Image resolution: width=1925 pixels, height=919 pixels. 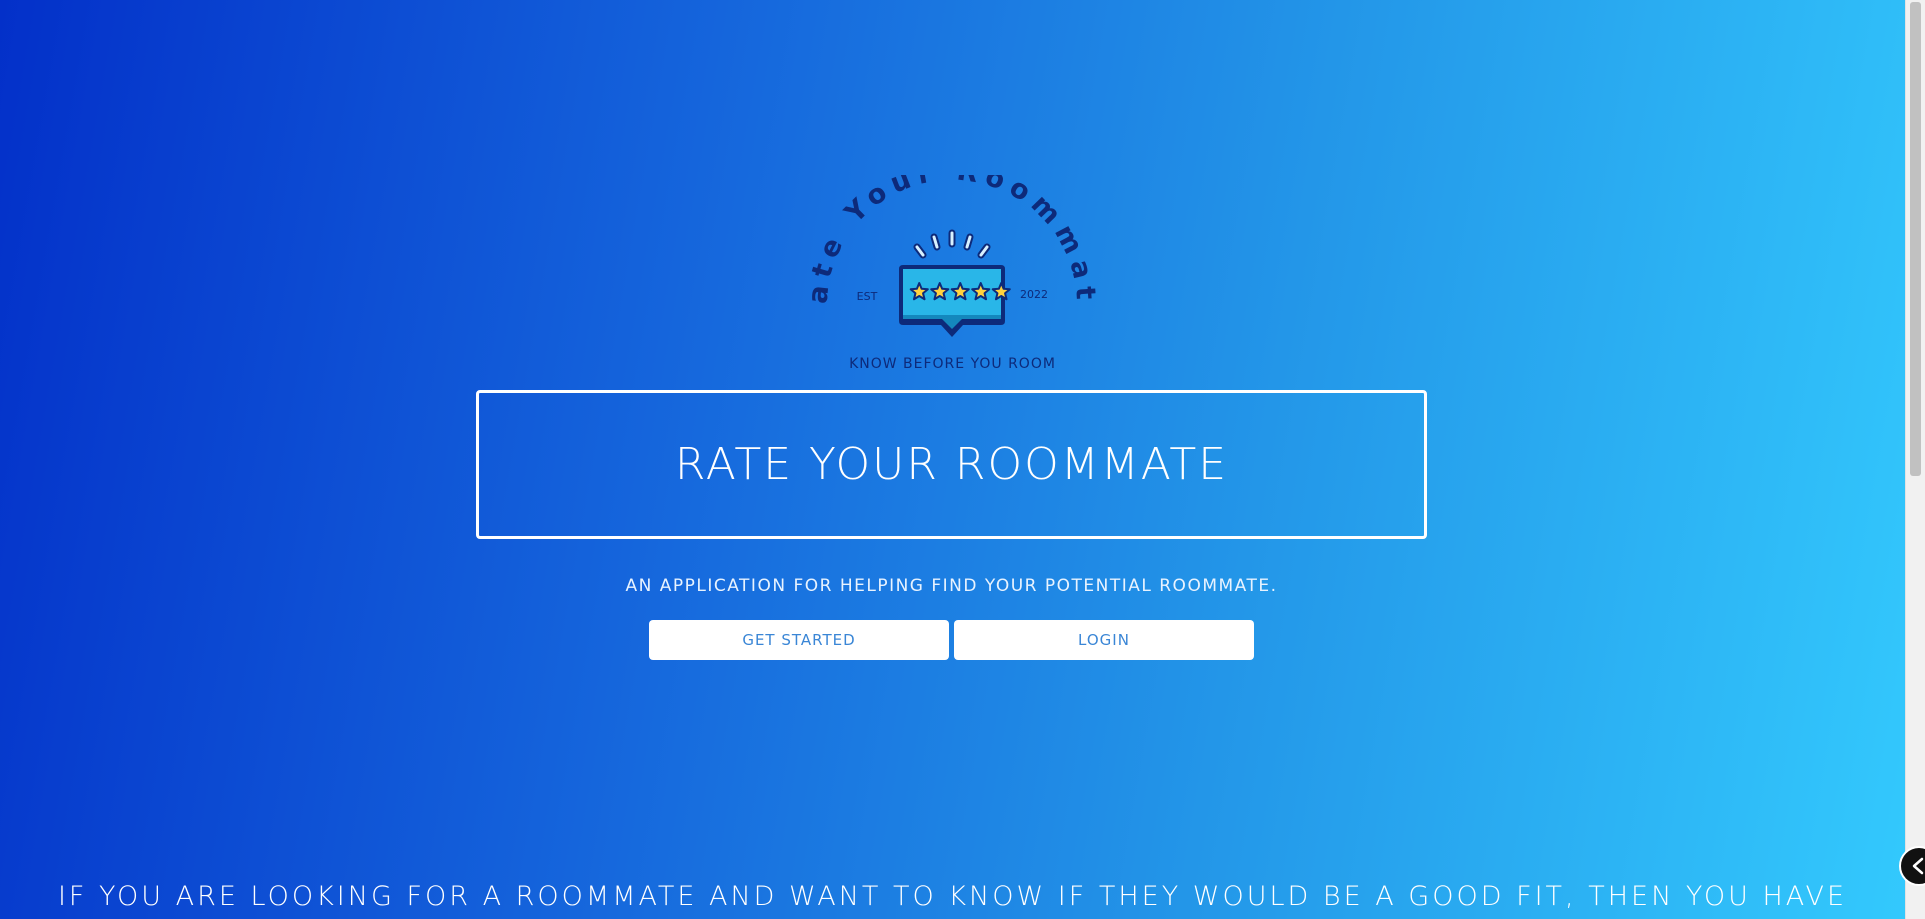 I want to click on vertical-scrollbar, so click(x=1915, y=459).